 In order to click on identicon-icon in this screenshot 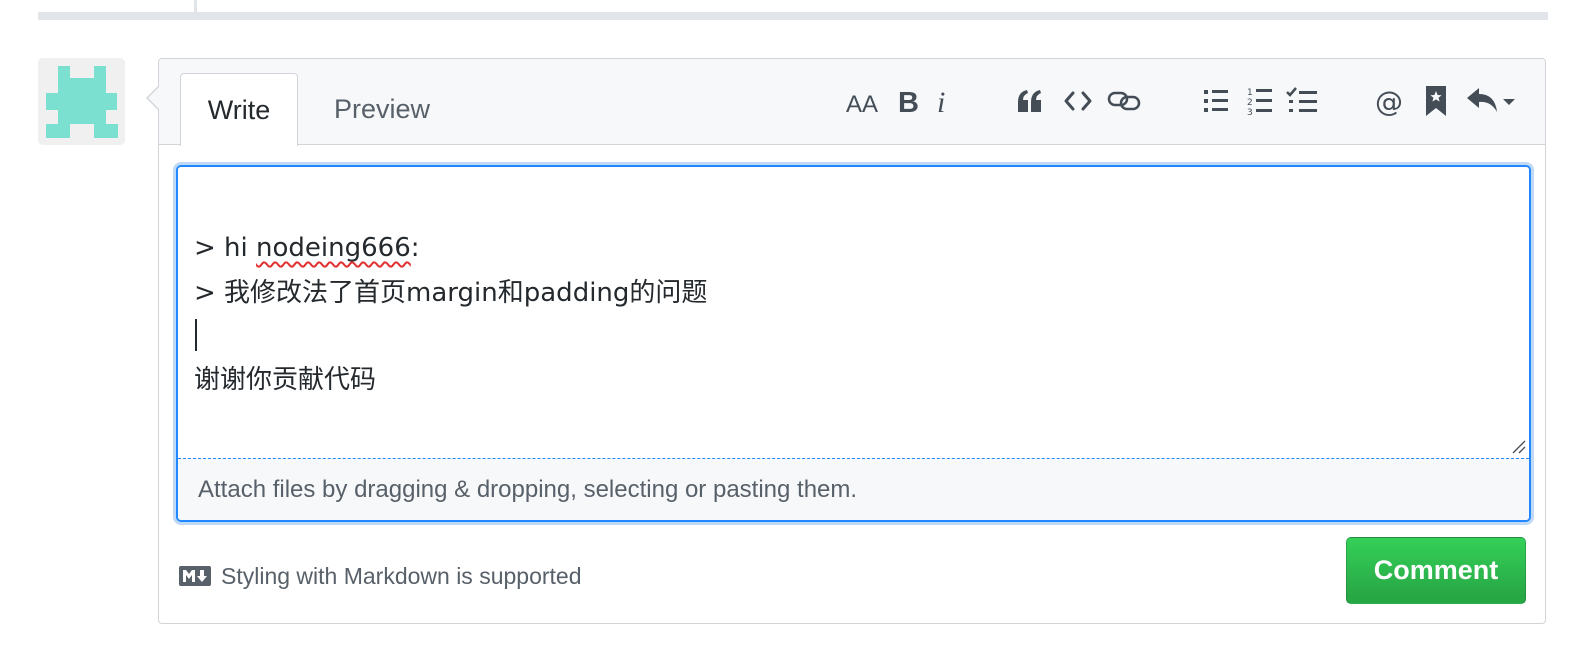, I will do `click(81, 101)`.